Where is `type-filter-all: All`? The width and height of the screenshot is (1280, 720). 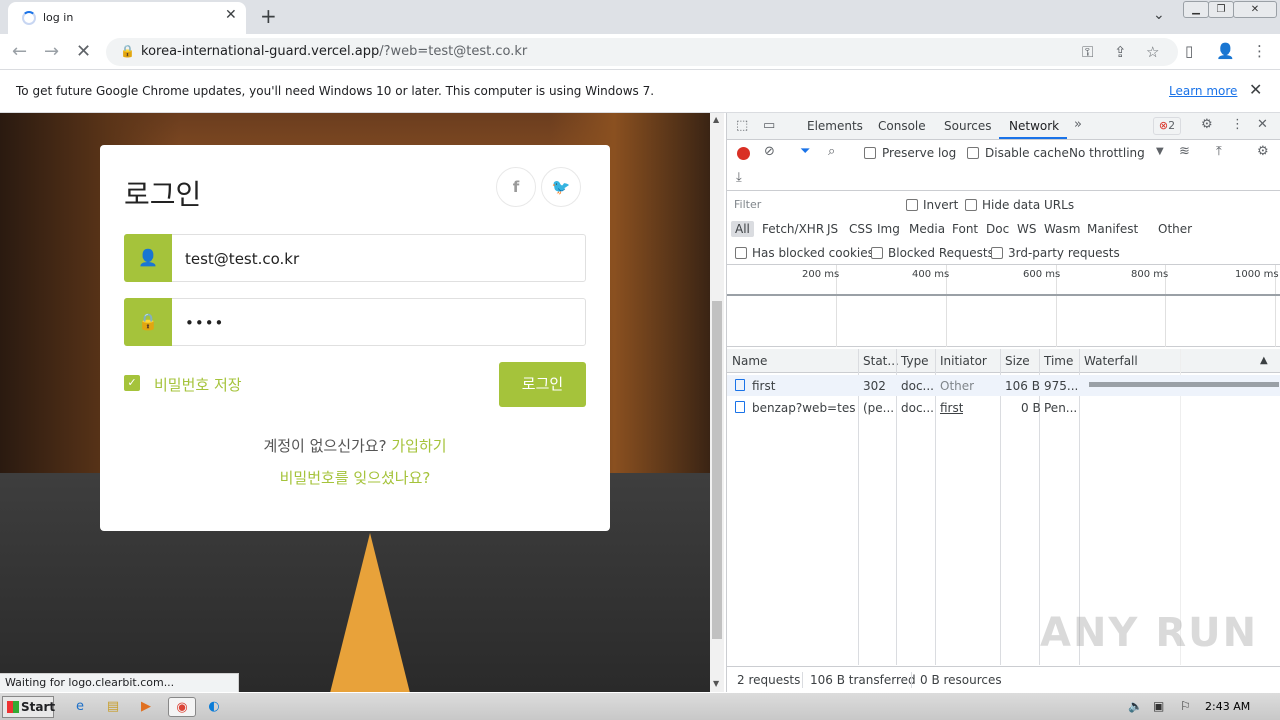
type-filter-all: All is located at coordinates (742, 229).